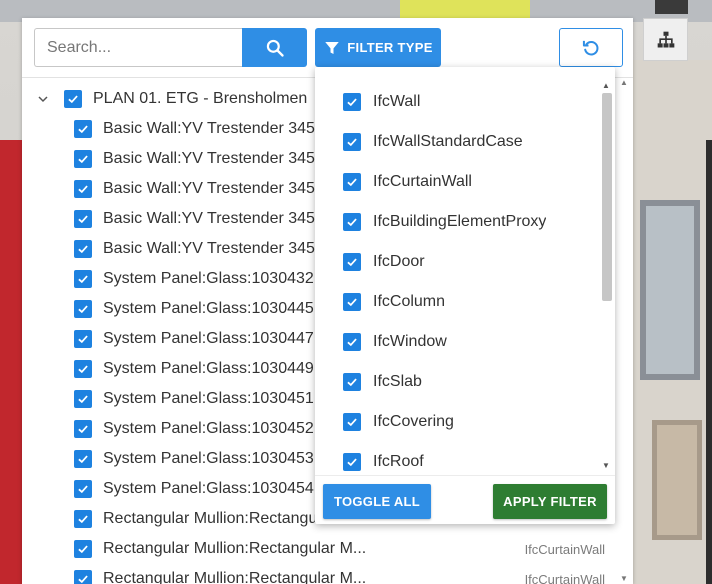  What do you see at coordinates (139, 47) in the screenshot?
I see `search-input` at bounding box center [139, 47].